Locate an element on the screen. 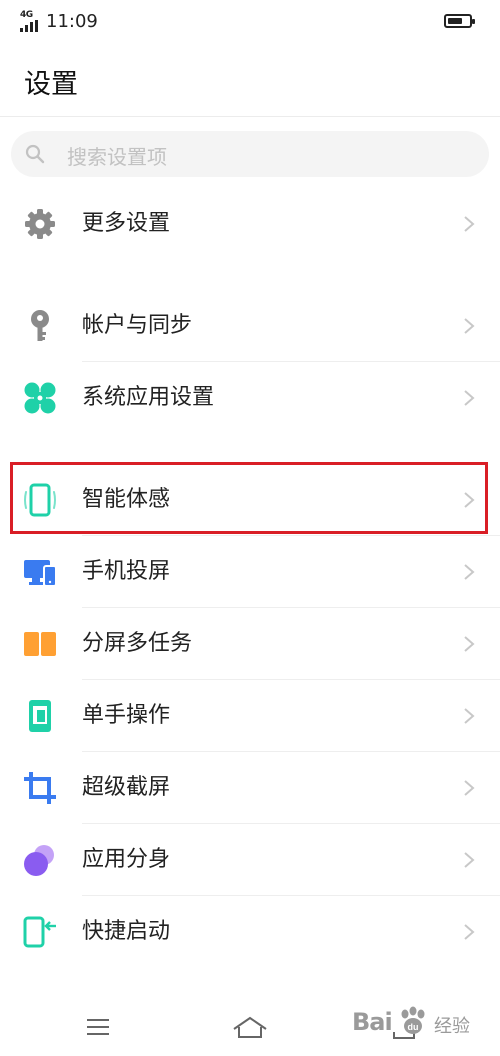 The height and width of the screenshot is (1056, 500). settings-item-quick-launch: 快捷启动 is located at coordinates (250, 932).